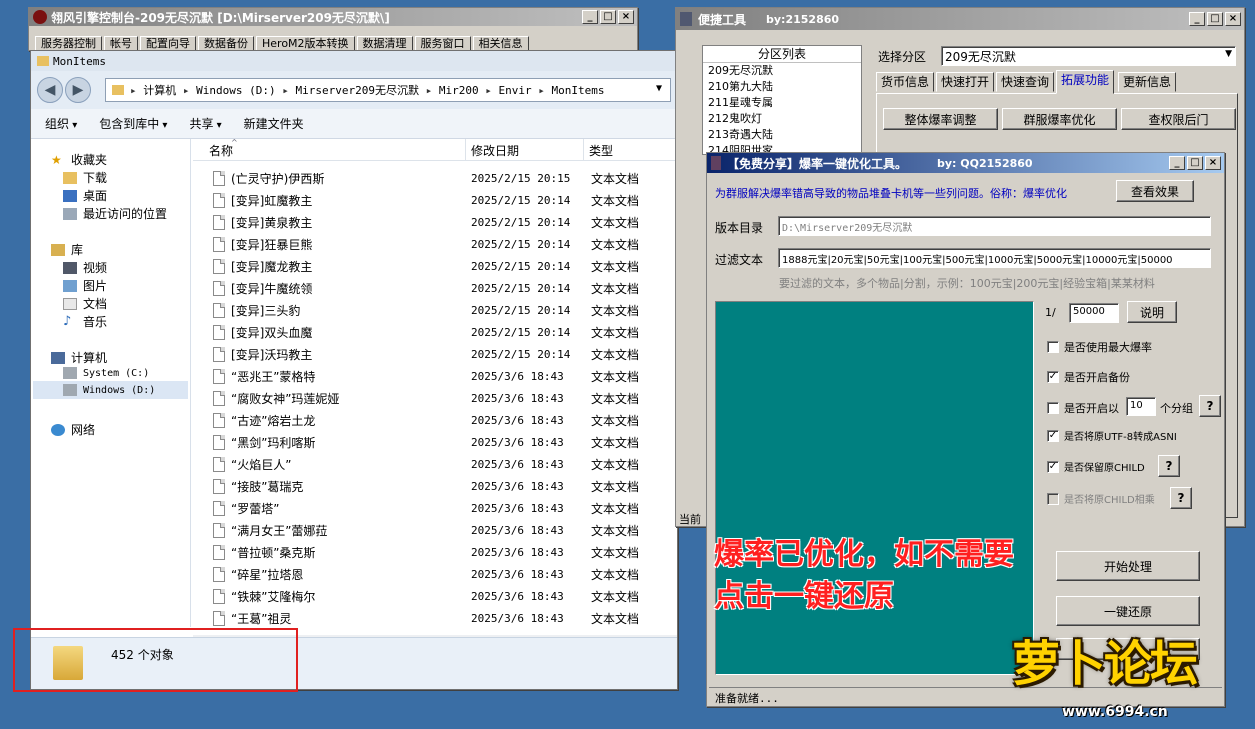 The image size is (1255, 729). I want to click on keep-child-checkbox: ✓ 是否保留原CHILD, so click(1096, 466).